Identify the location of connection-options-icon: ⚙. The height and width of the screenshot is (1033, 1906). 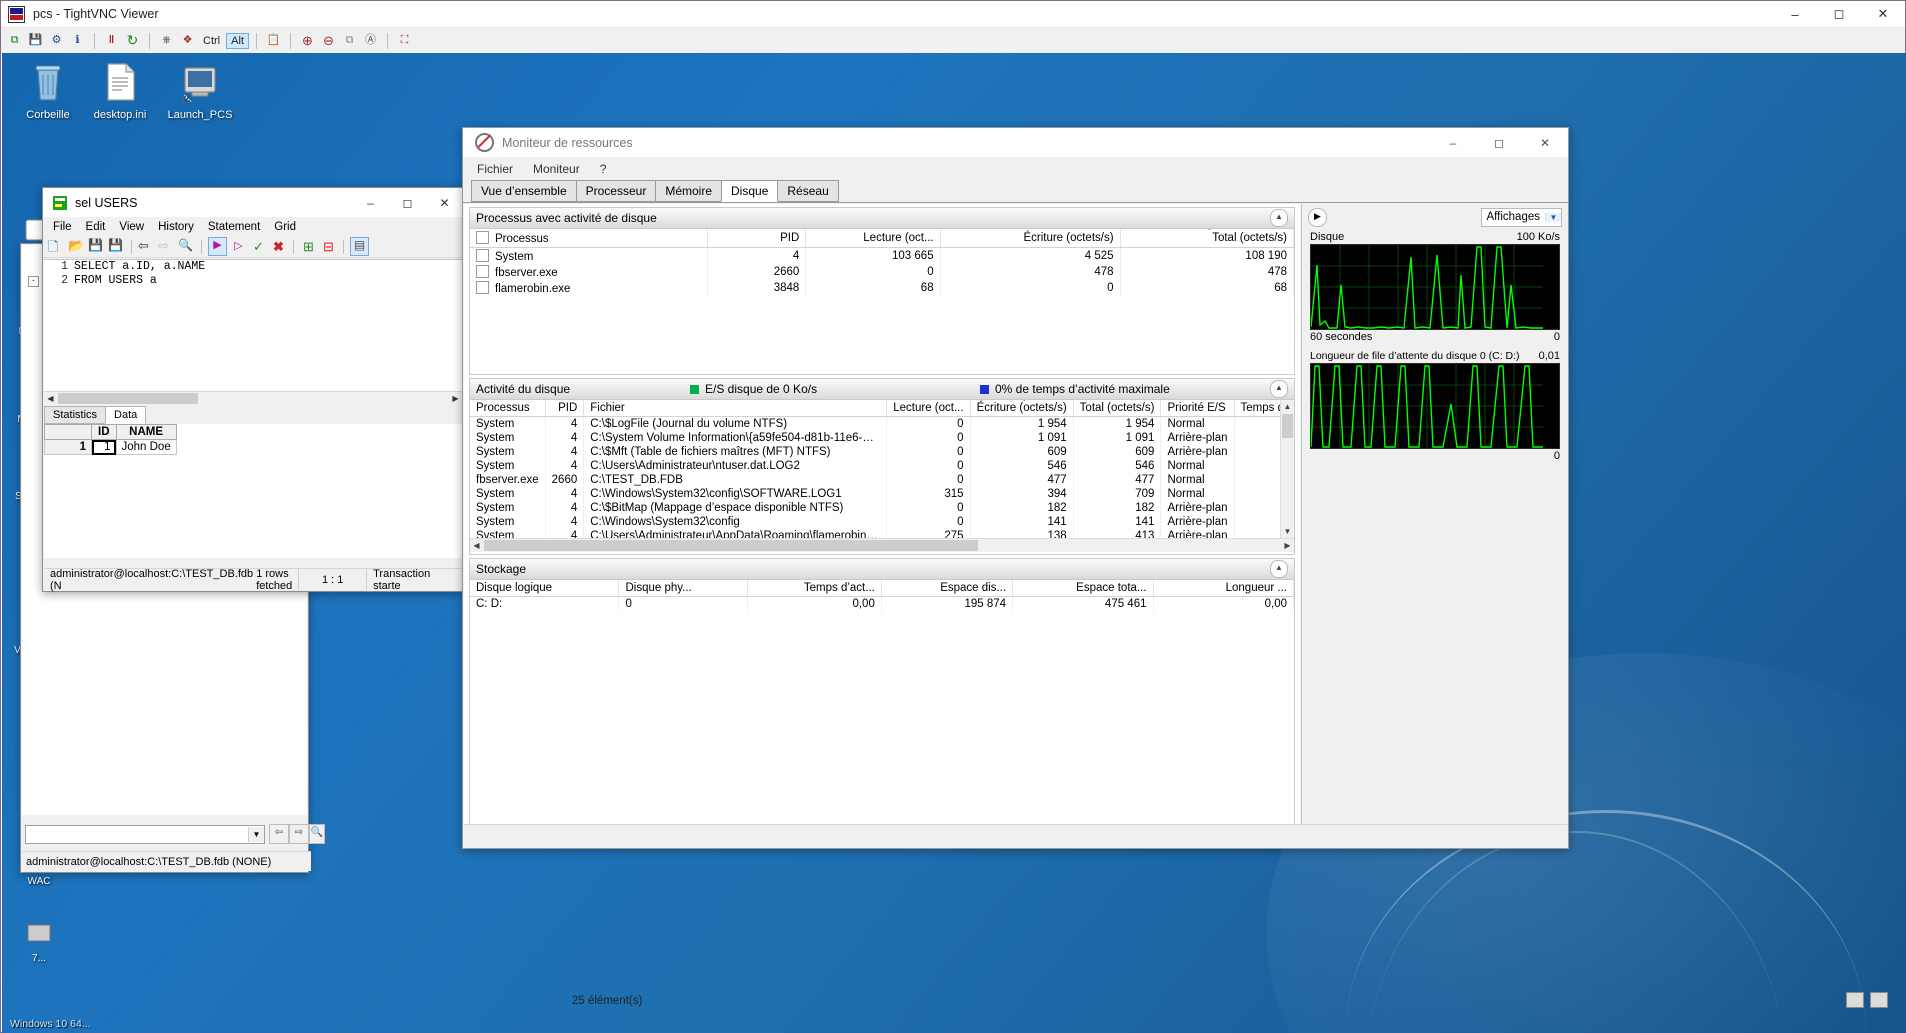
(56, 40).